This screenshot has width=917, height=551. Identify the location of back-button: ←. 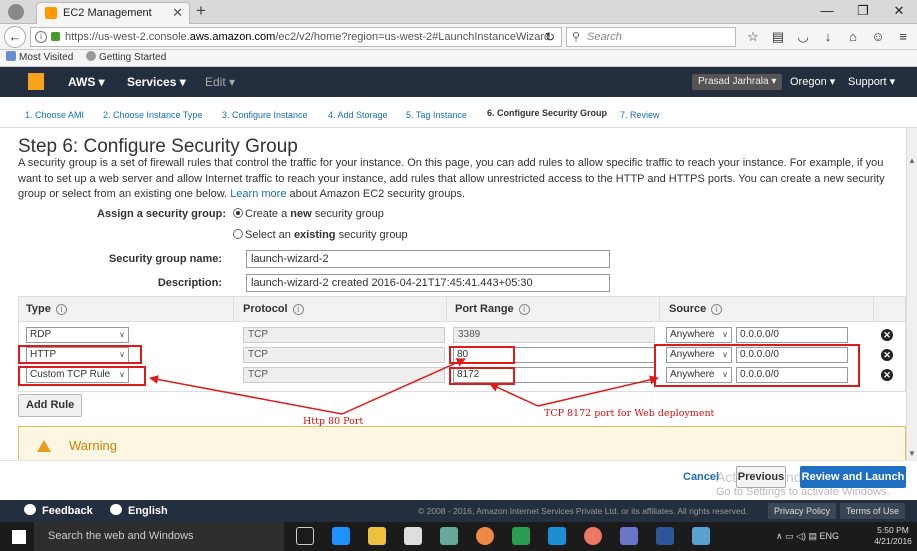
(15, 37).